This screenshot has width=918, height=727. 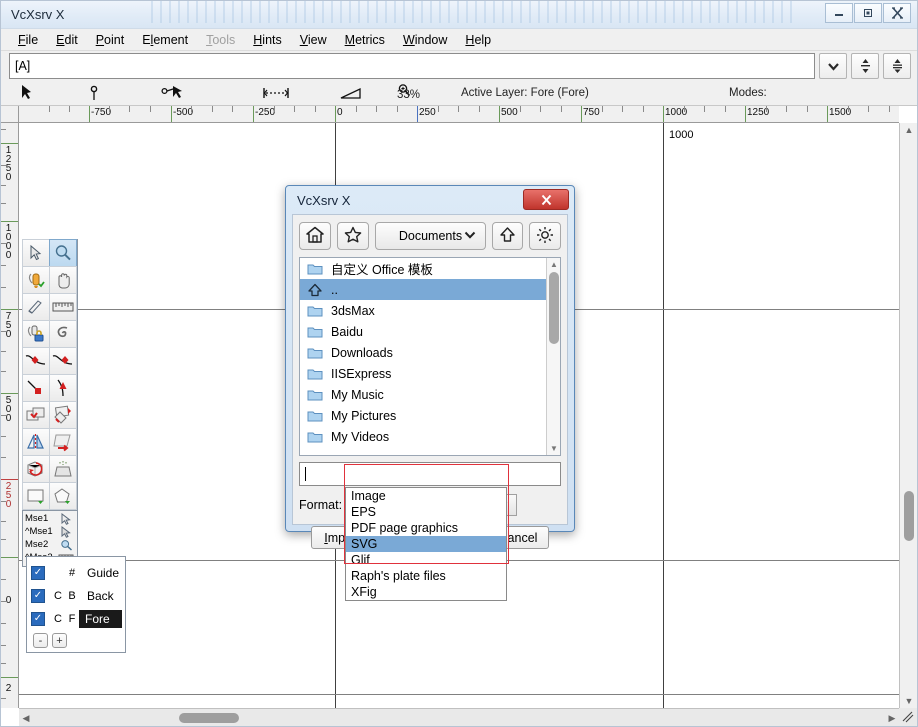 I want to click on parent-directory-button, so click(x=507, y=236).